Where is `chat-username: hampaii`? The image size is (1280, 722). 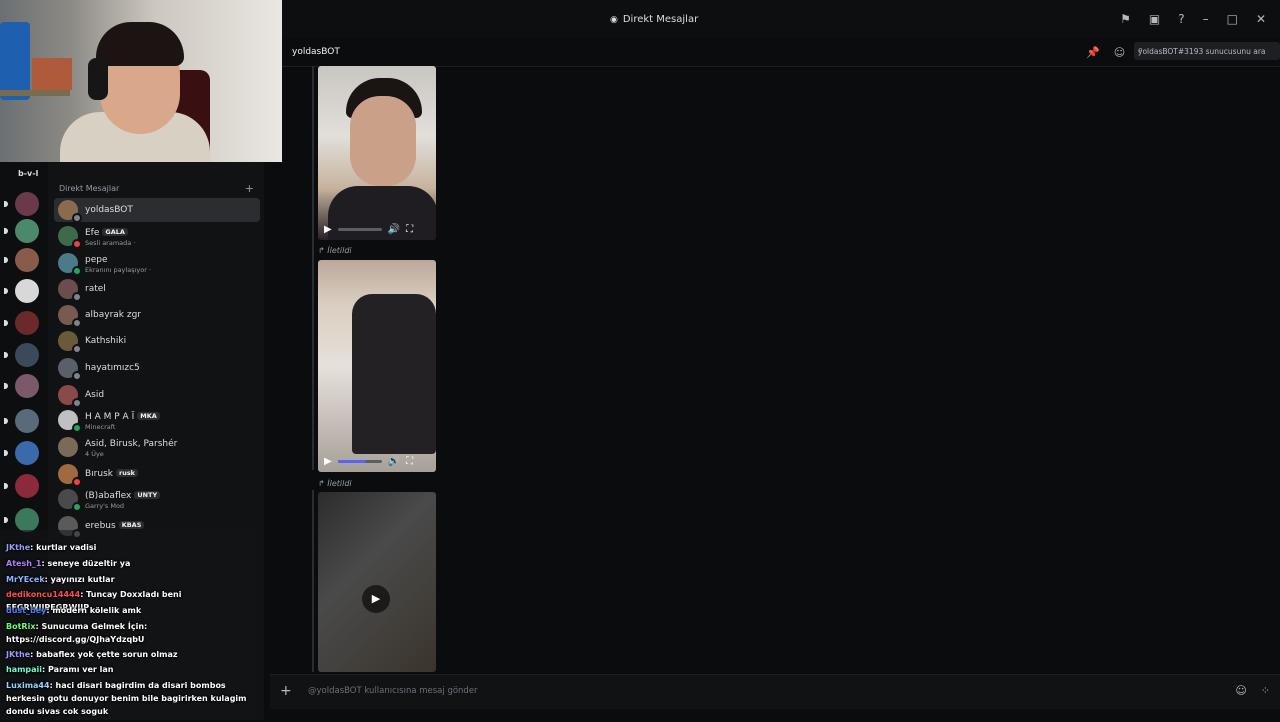 chat-username: hampaii is located at coordinates (24, 669).